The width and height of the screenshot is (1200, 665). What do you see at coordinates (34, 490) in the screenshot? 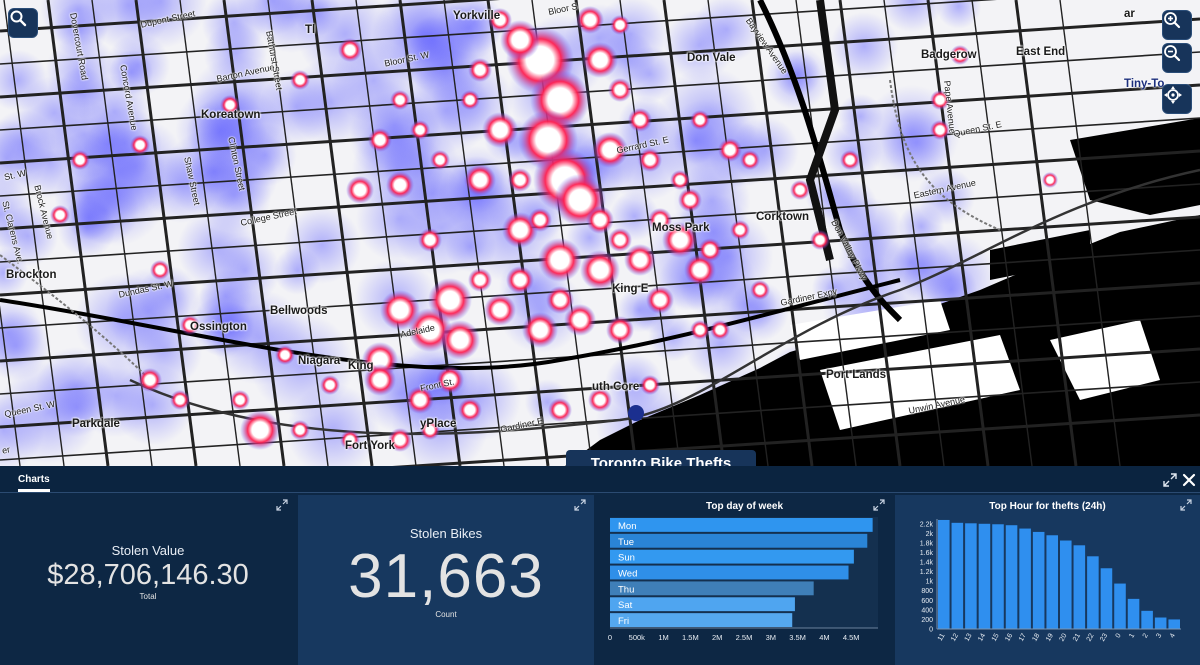
I see `tab-active-indicator` at bounding box center [34, 490].